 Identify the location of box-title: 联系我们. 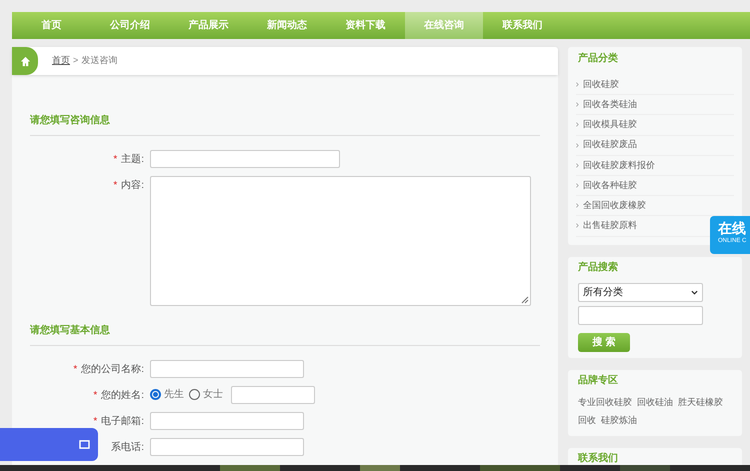
(598, 459).